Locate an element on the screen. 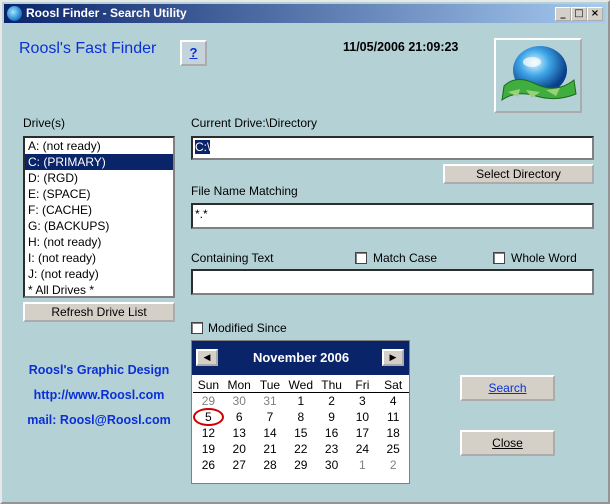 The width and height of the screenshot is (610, 504). directory-value: C:\ is located at coordinates (203, 147).